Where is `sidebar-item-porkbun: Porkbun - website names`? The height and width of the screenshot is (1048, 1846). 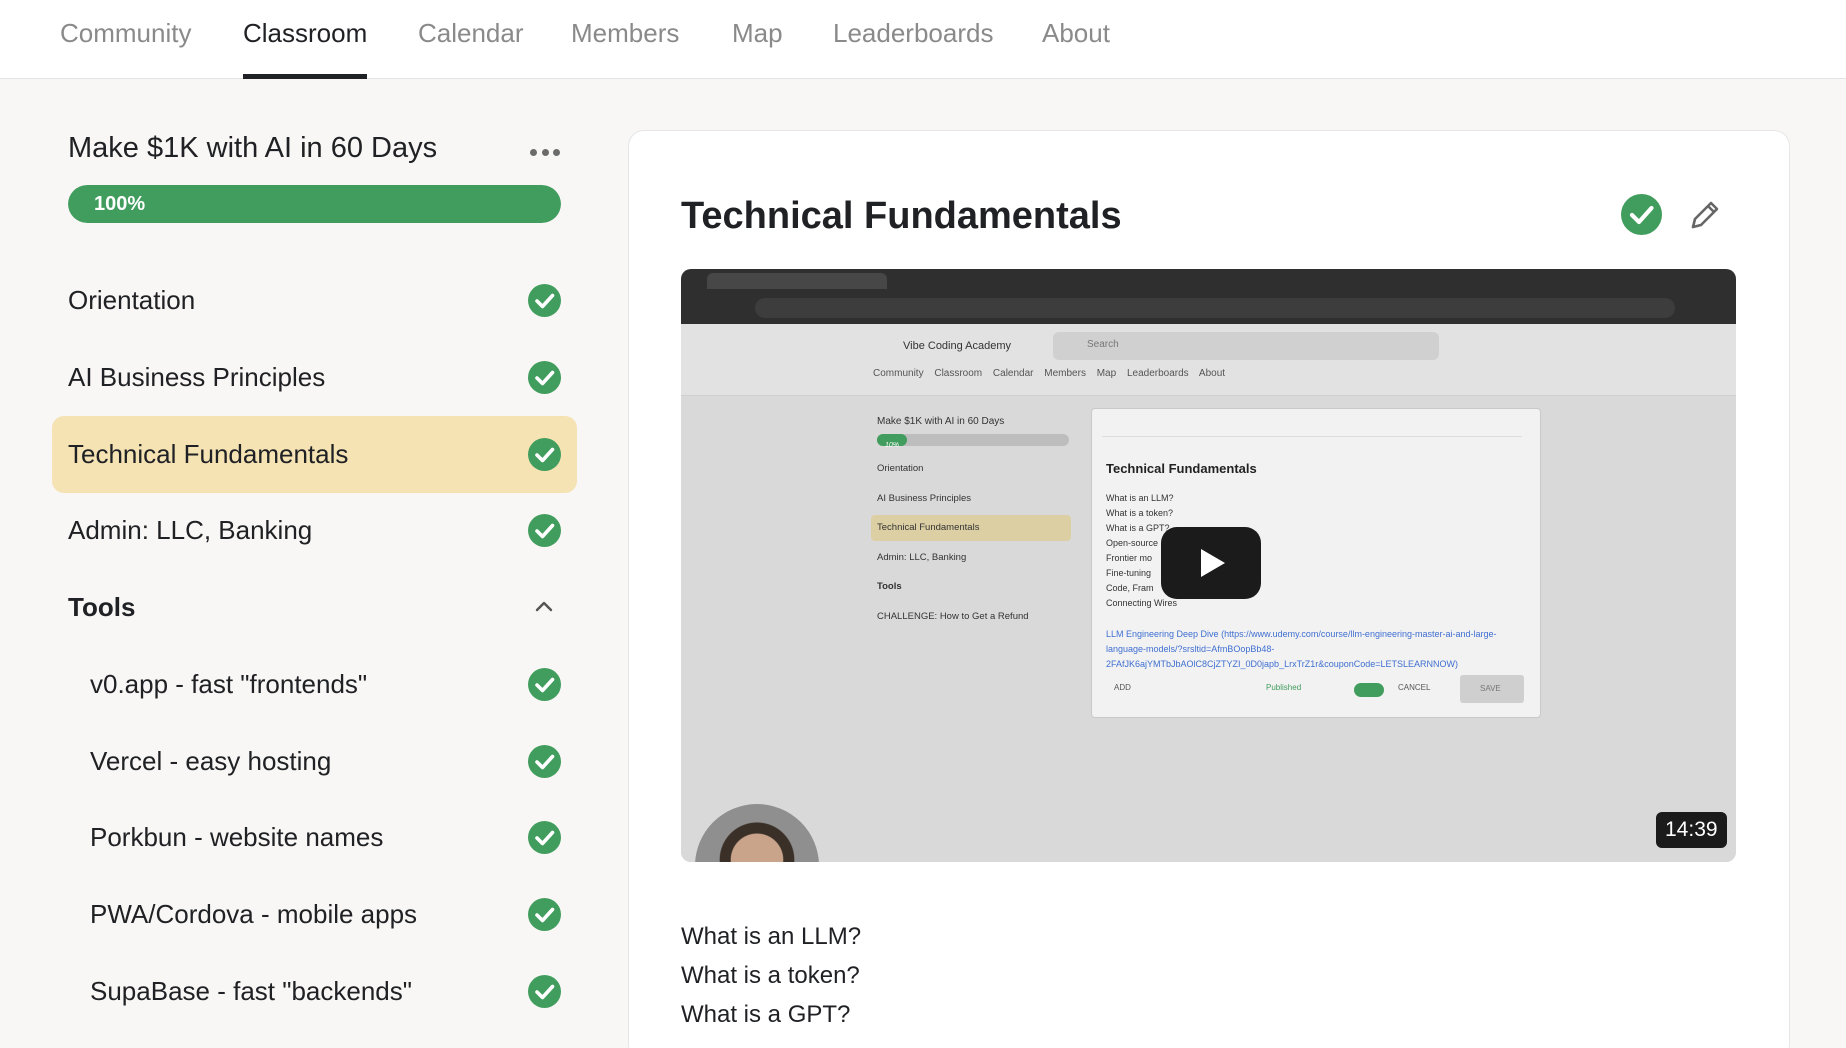
sidebar-item-porkbun: Porkbun - website names is located at coordinates (314, 837).